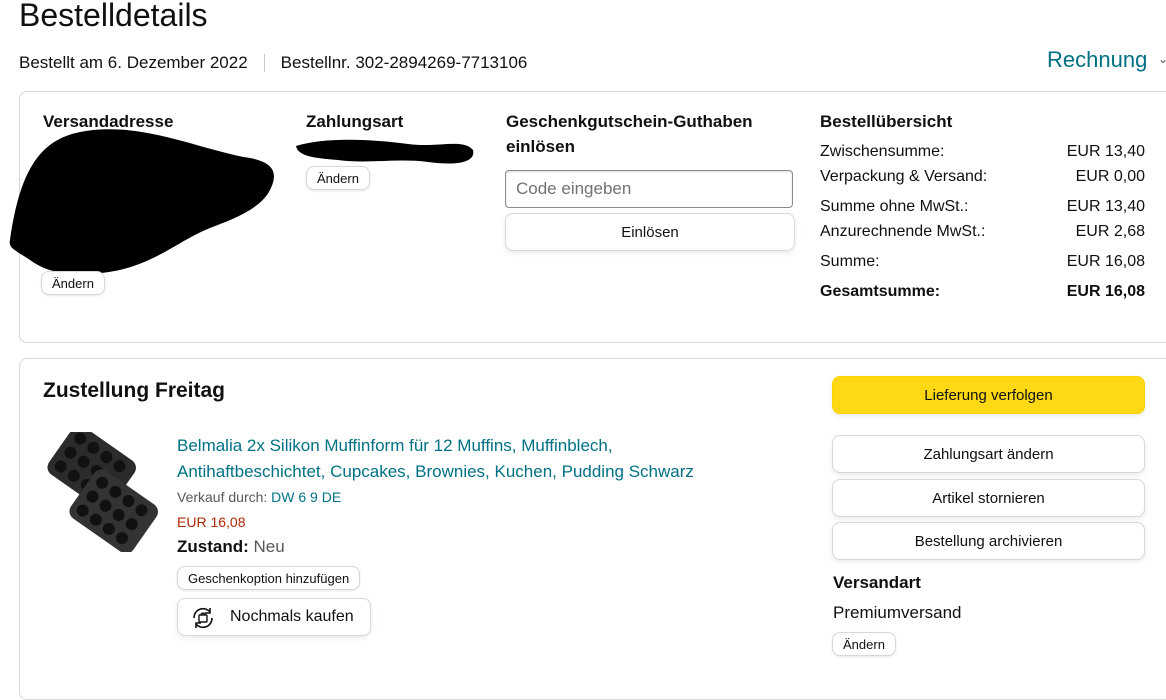 This screenshot has height=700, width=1166. Describe the element at coordinates (650, 232) in the screenshot. I see `redeem-button: Einlösen` at that location.